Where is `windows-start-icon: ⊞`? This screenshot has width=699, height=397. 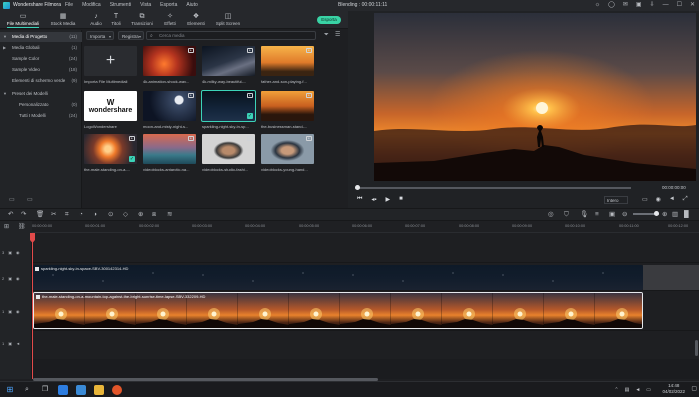
windows-start-icon: ⊞ is located at coordinates (10, 390).